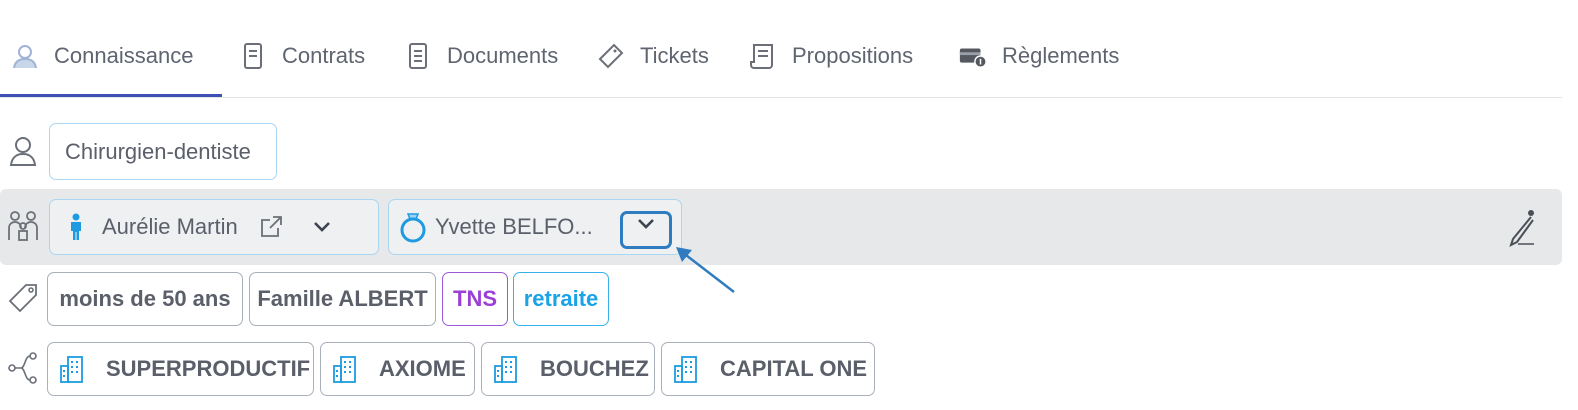 The image size is (1578, 410). What do you see at coordinates (674, 55) in the screenshot?
I see `tab-label: Tickets` at bounding box center [674, 55].